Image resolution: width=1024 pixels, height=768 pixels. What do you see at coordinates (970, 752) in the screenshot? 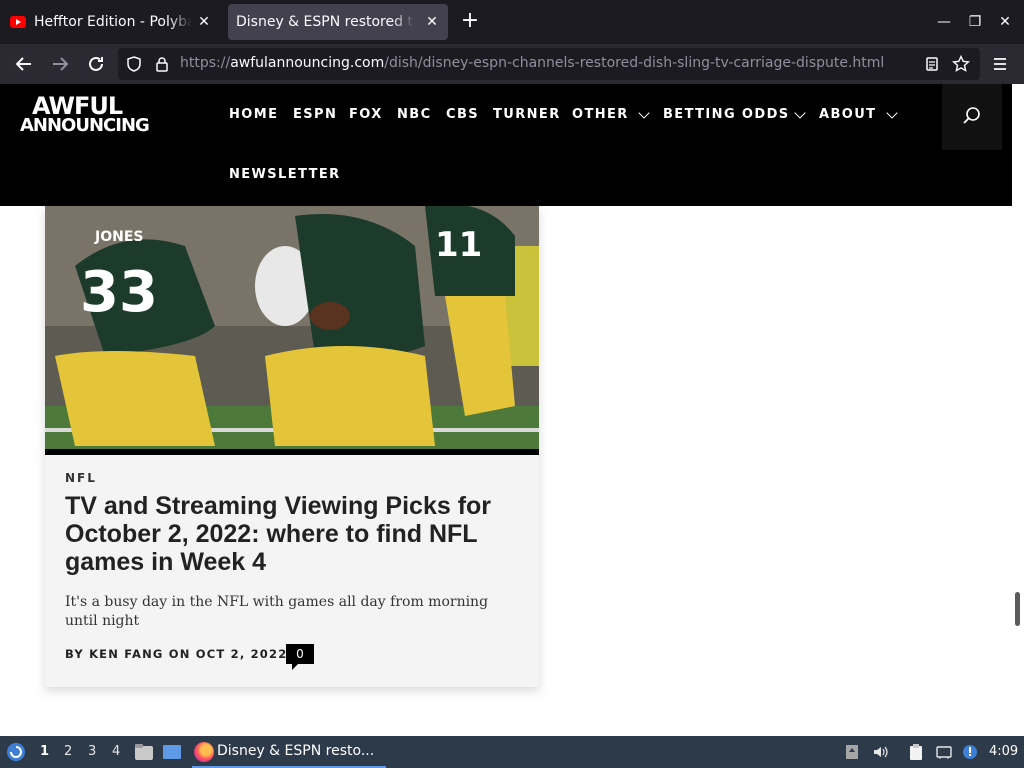
I see `notification-icon` at bounding box center [970, 752].